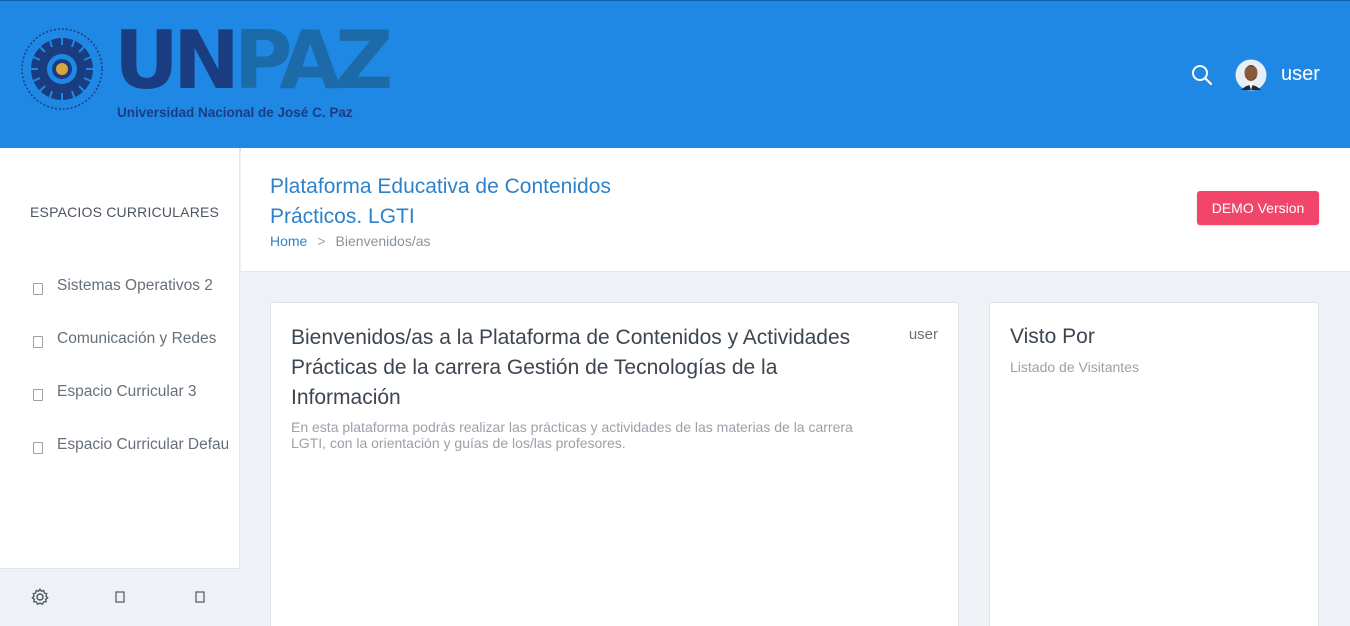  Describe the element at coordinates (1300, 74) in the screenshot. I see `header-username: user` at that location.